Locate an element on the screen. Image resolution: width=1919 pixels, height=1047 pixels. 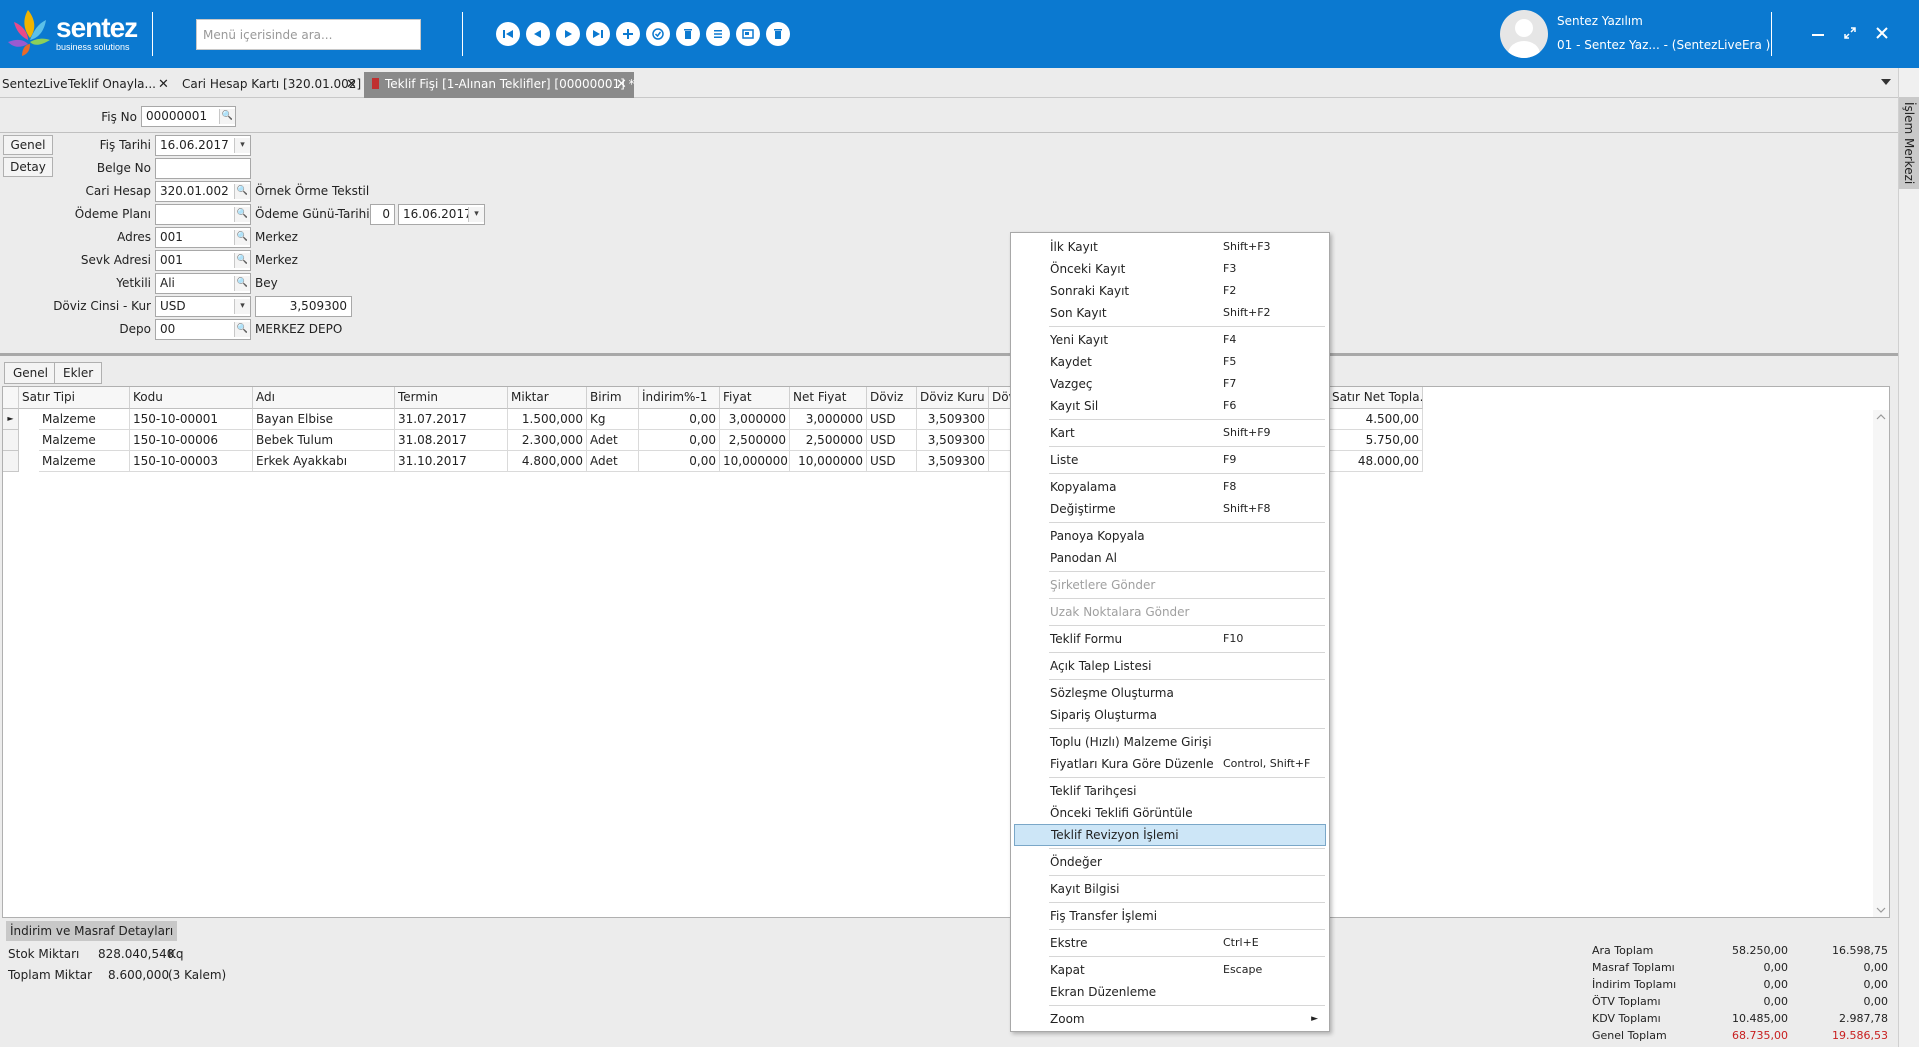
grid-vertical-scrollbar is located at coordinates (1881, 663).